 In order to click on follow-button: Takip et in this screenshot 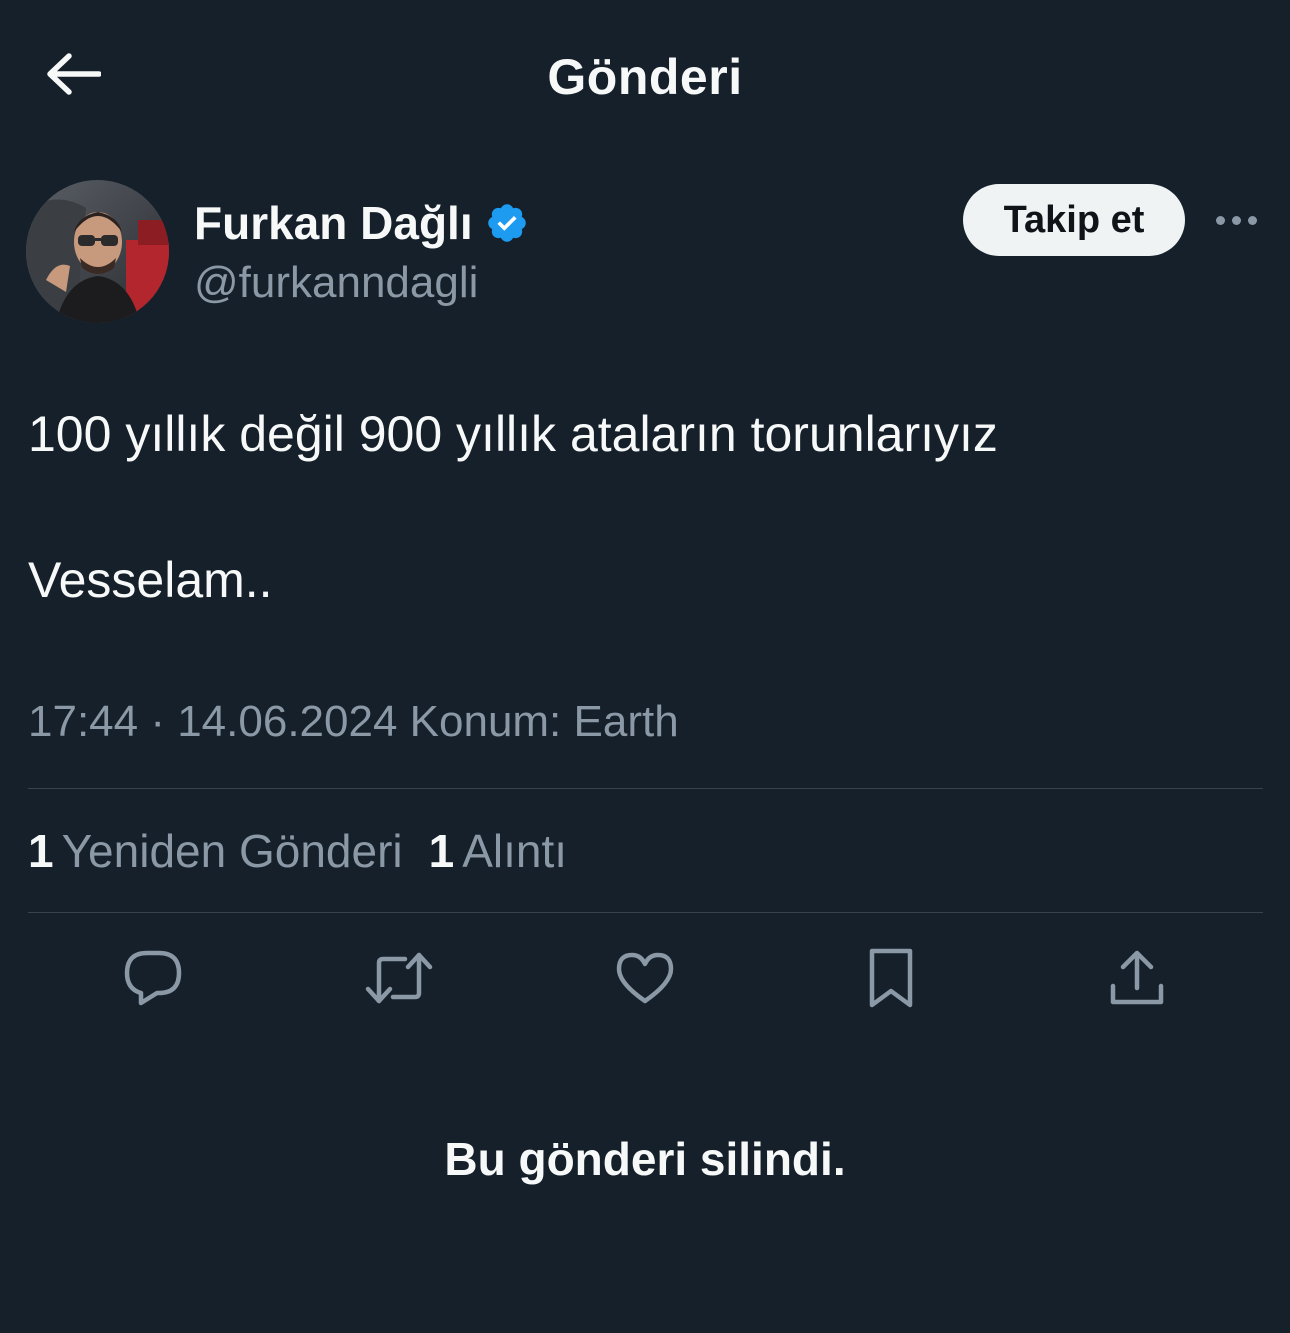, I will do `click(1074, 220)`.